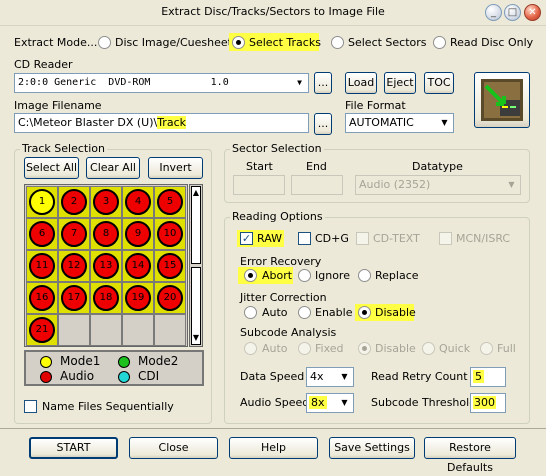 The image size is (546, 476). Describe the element at coordinates (337, 42) in the screenshot. I see `radio-select-sectors` at that location.